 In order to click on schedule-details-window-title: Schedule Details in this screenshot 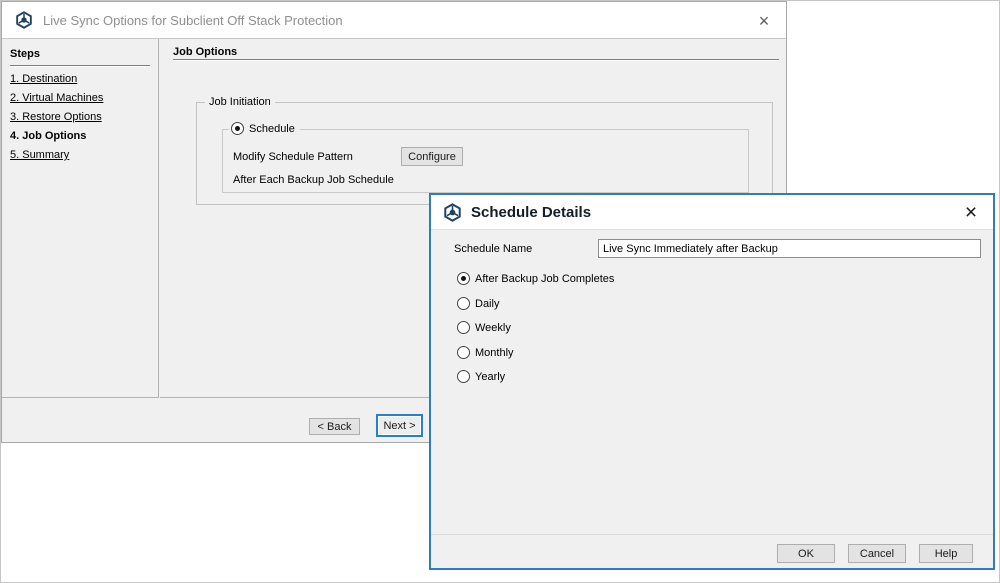, I will do `click(531, 212)`.